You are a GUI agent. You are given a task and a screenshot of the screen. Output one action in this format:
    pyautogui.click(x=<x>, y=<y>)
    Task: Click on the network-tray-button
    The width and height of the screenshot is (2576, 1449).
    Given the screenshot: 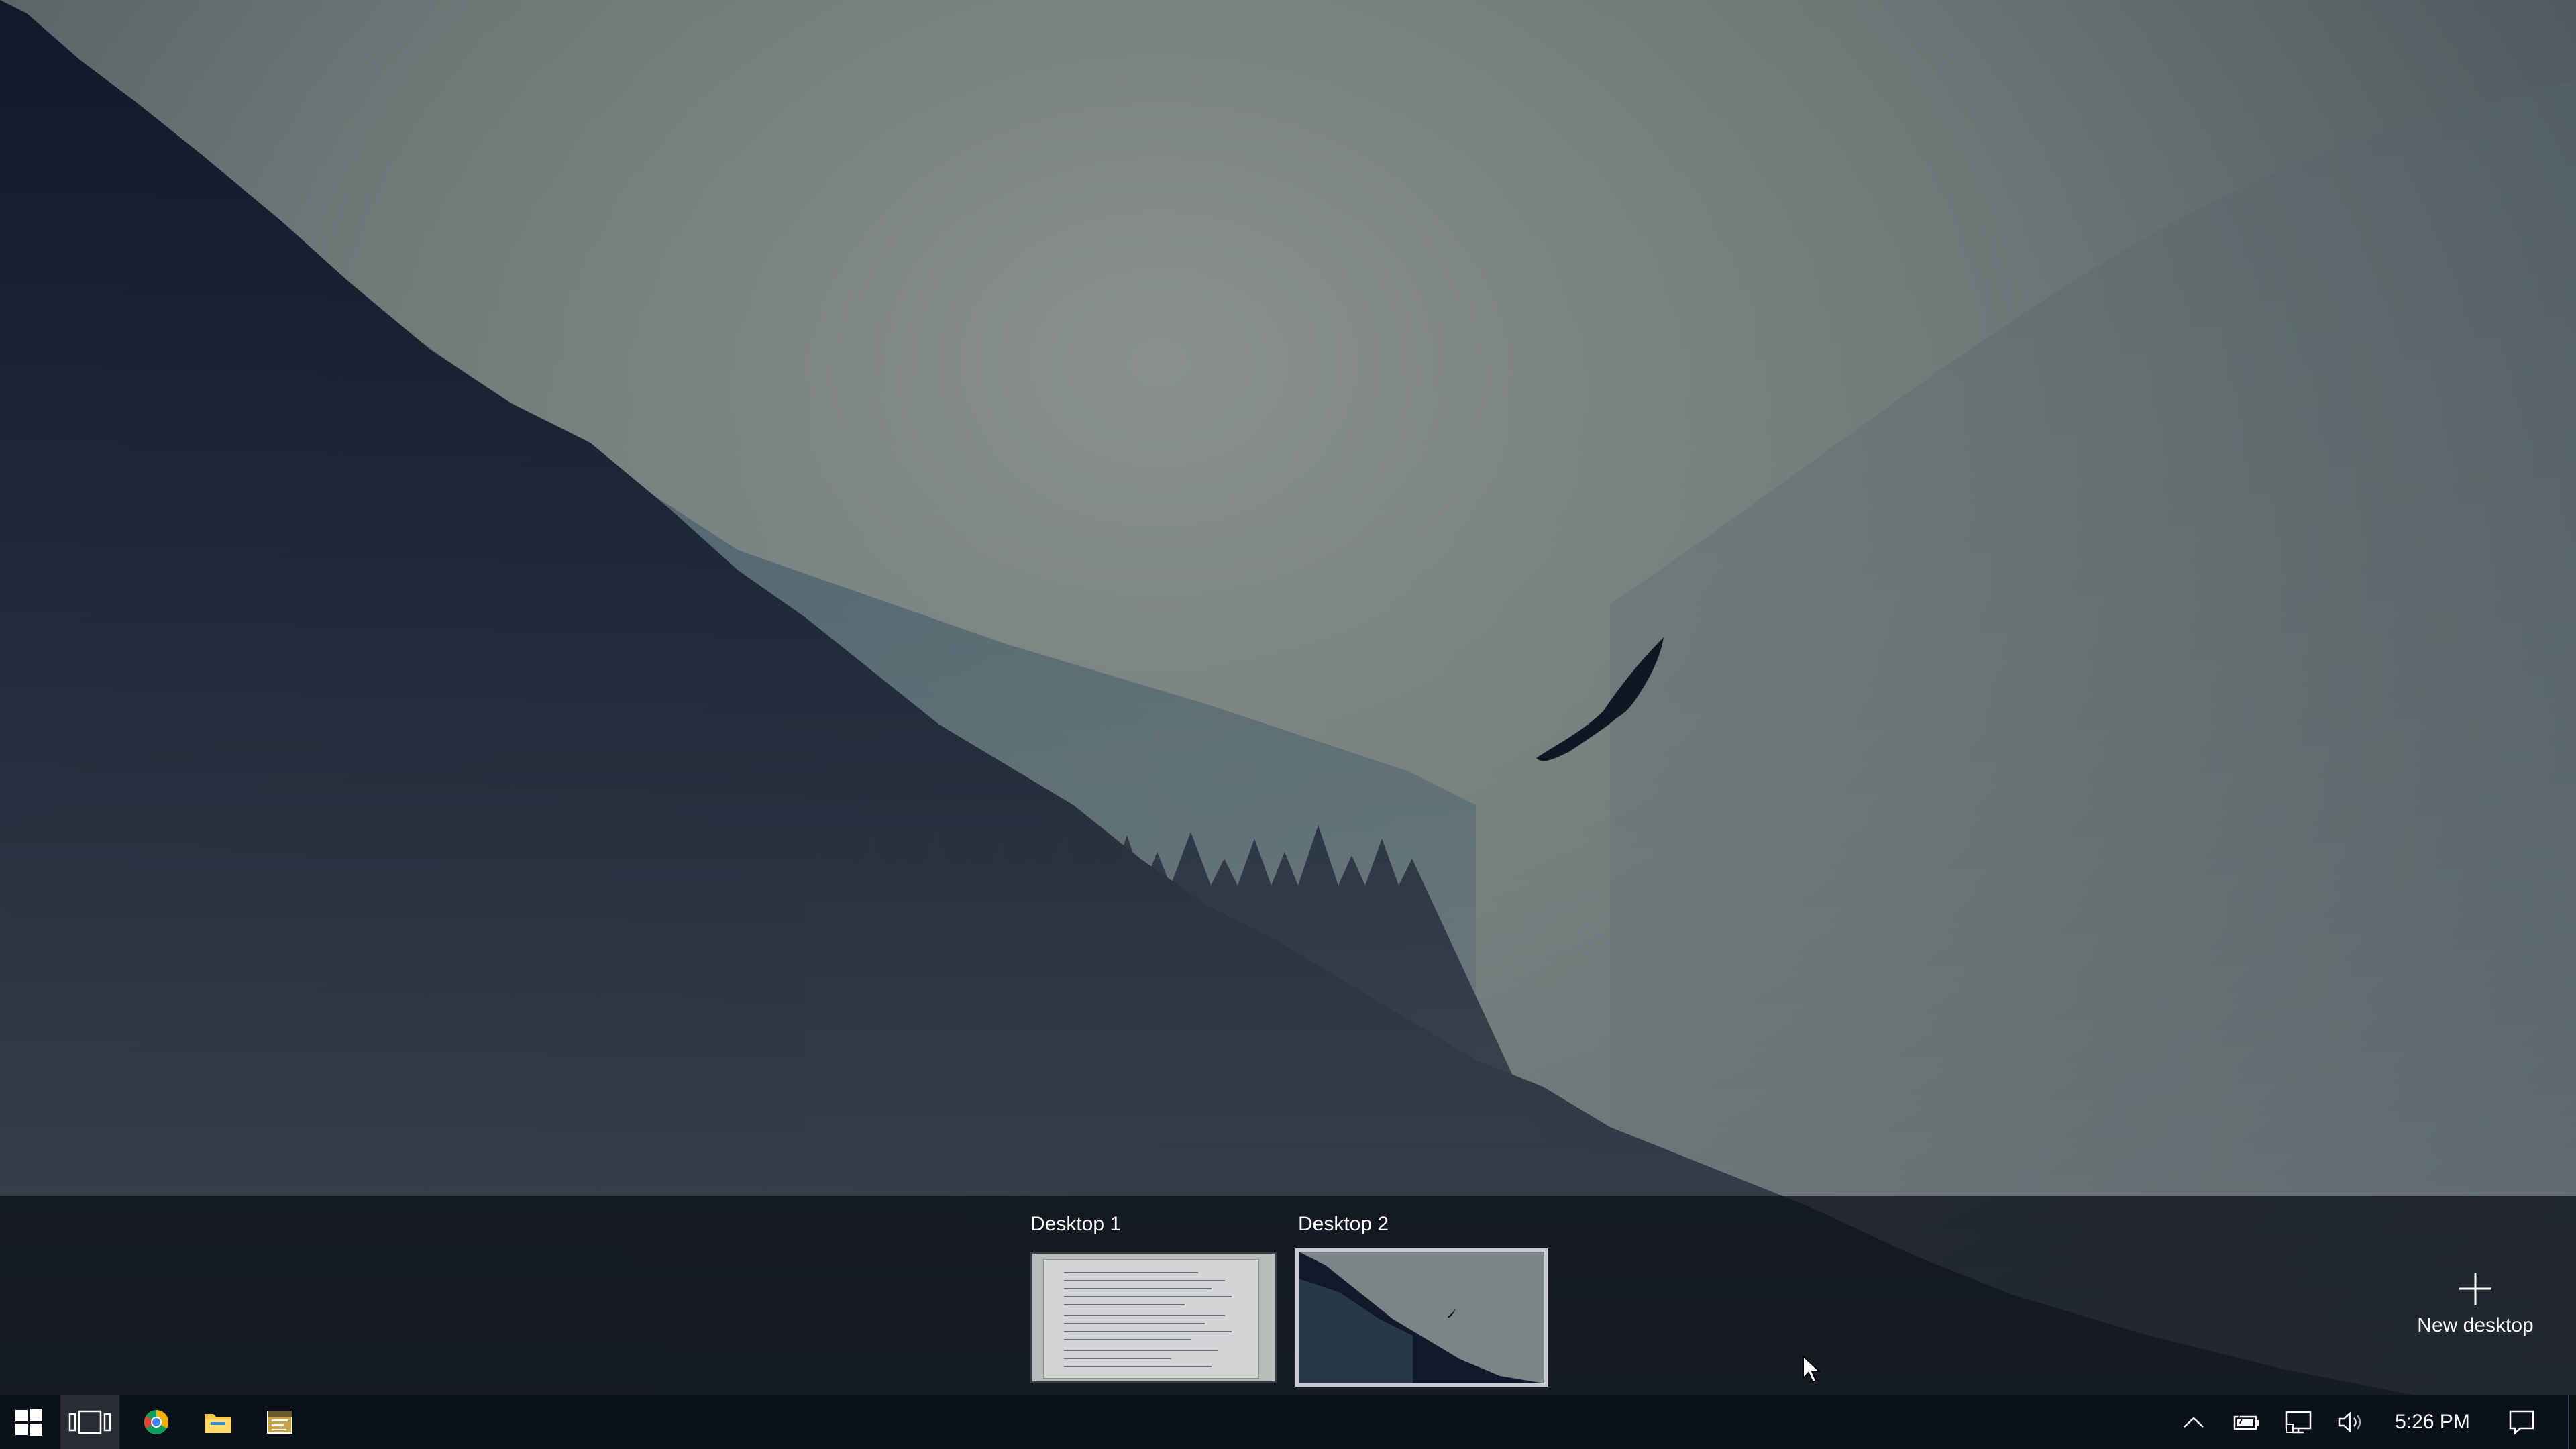 What is the action you would take?
    pyautogui.click(x=2298, y=1422)
    